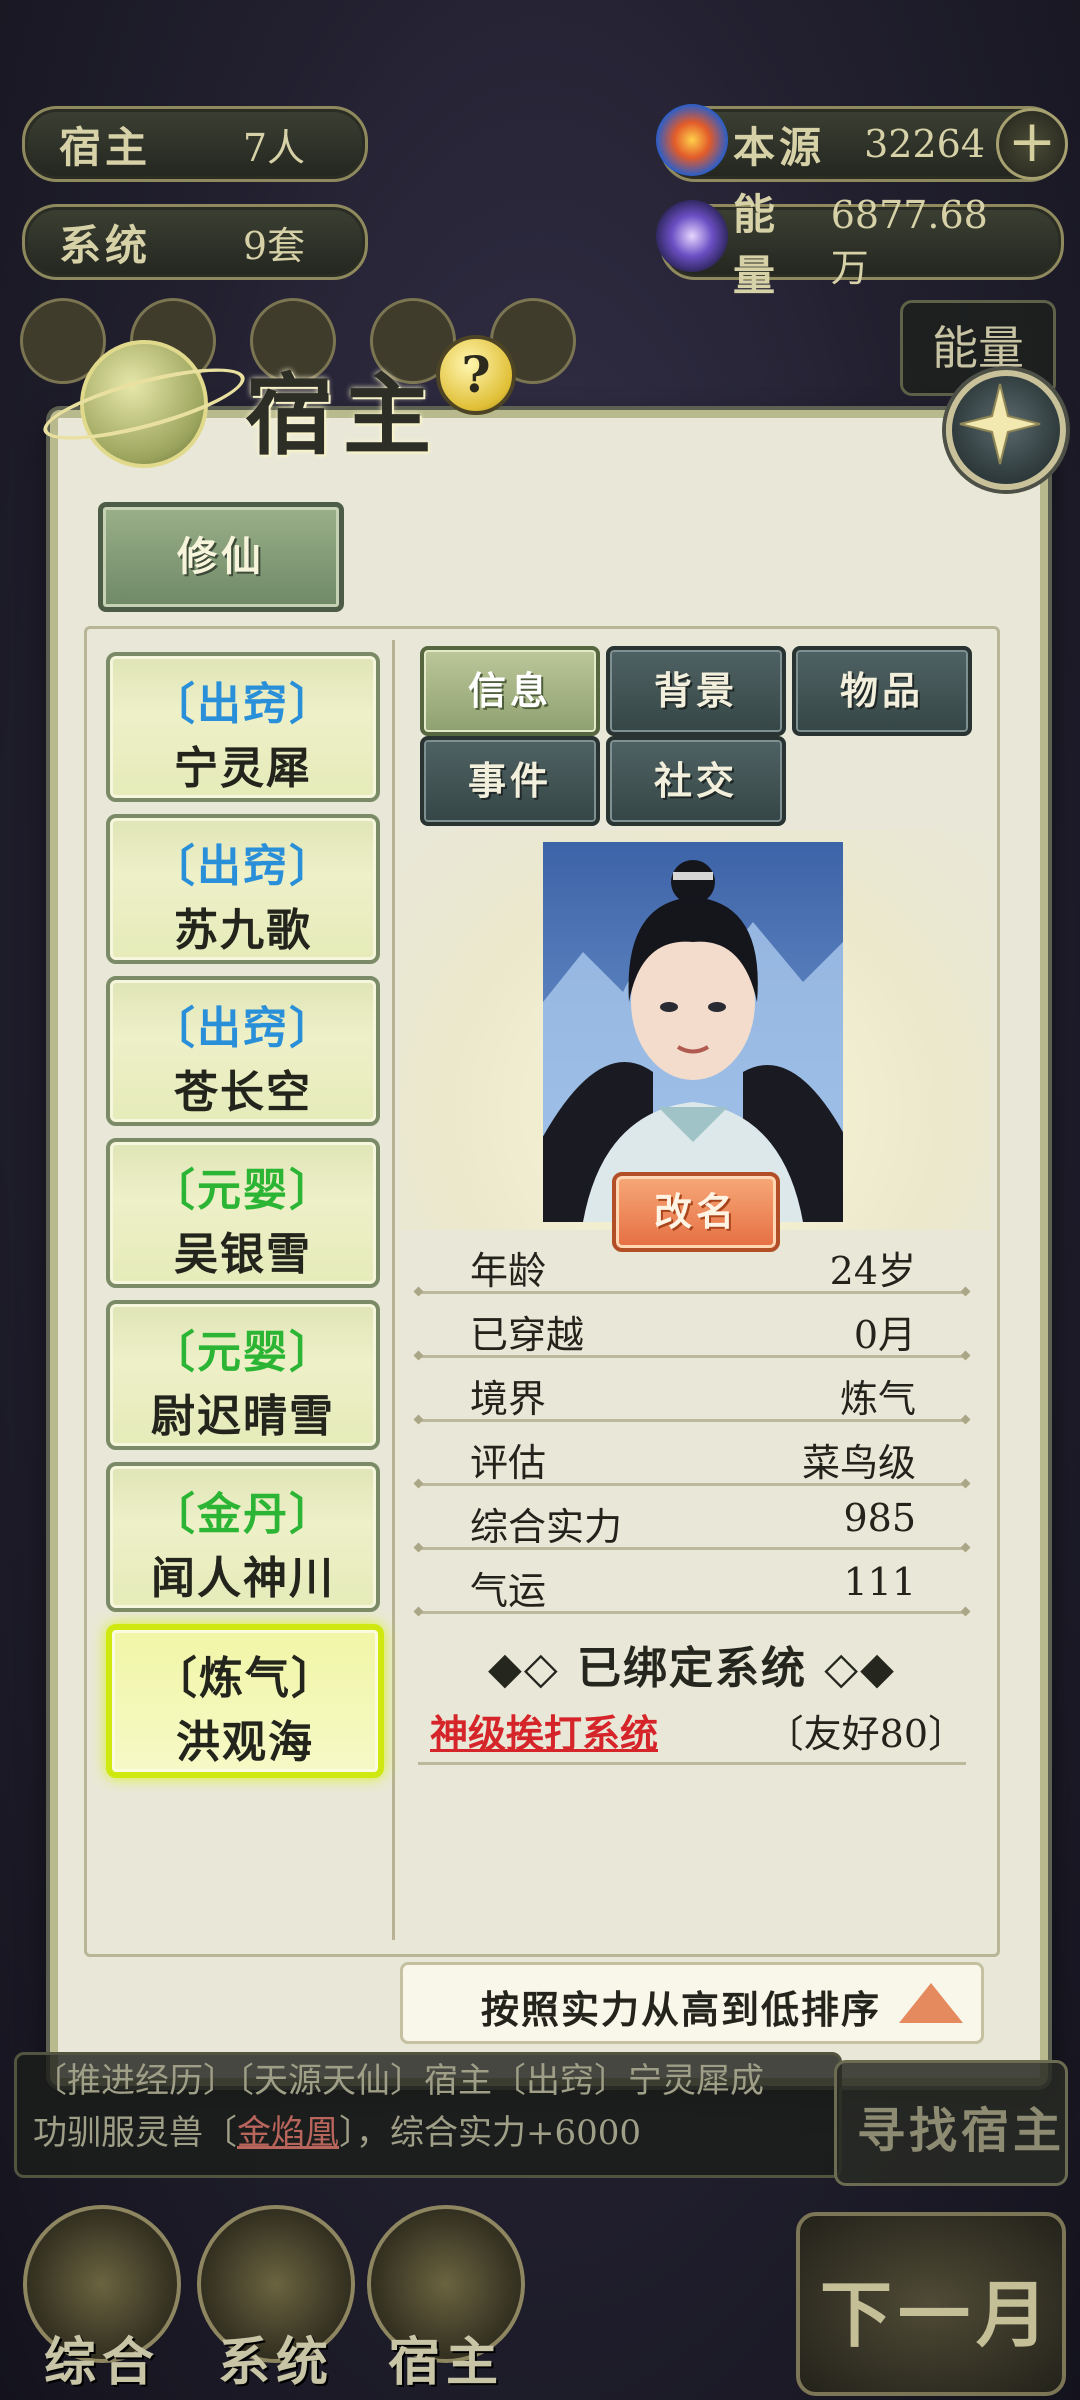 Image resolution: width=1080 pixels, height=2400 pixels. I want to click on stat-key: 年龄, so click(508, 1271).